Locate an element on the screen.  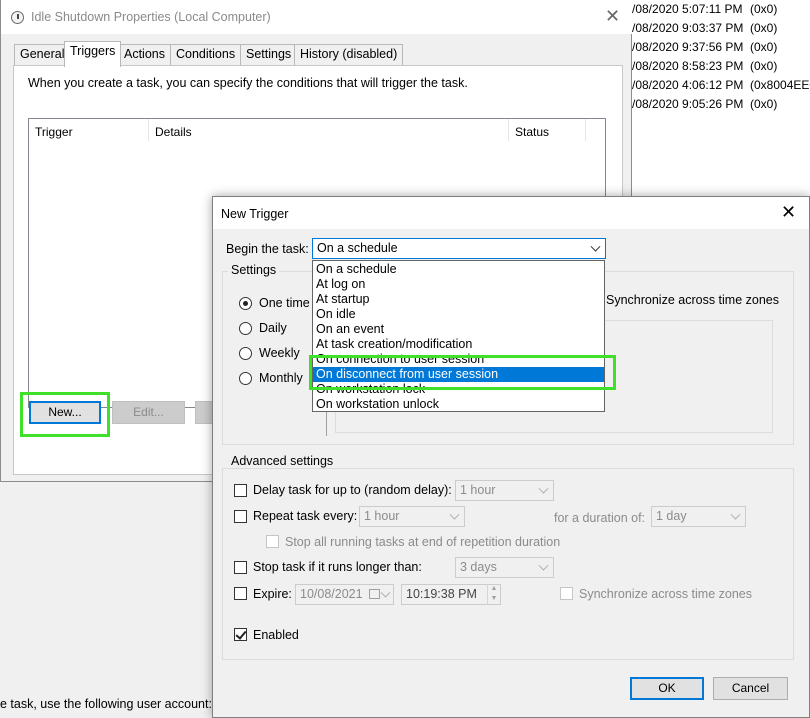
task-clock-icon is located at coordinates (17, 17).